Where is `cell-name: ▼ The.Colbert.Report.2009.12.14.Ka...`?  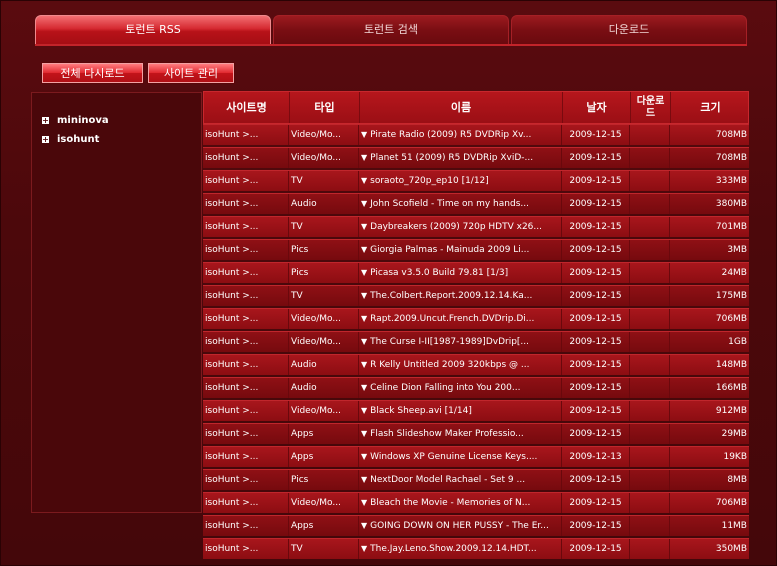 cell-name: ▼ The.Colbert.Report.2009.12.14.Ka... is located at coordinates (460, 296).